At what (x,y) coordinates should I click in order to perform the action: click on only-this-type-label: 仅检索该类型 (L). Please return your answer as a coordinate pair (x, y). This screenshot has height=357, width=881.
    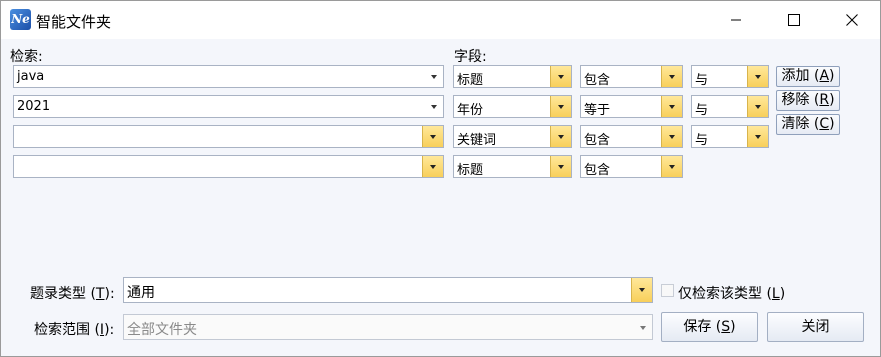
    Looking at the image, I should click on (731, 293).